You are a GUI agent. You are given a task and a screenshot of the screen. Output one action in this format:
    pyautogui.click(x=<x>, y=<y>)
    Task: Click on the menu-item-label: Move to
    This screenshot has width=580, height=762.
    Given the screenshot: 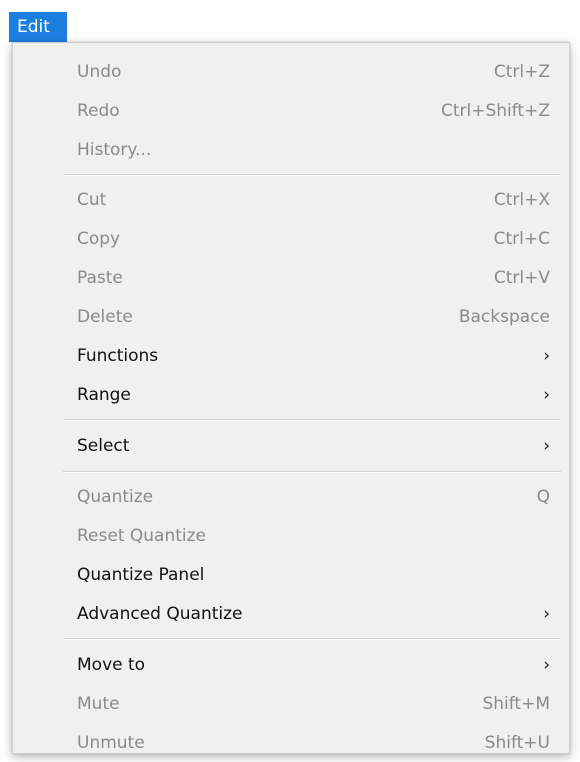 What is the action you would take?
    pyautogui.click(x=111, y=665)
    